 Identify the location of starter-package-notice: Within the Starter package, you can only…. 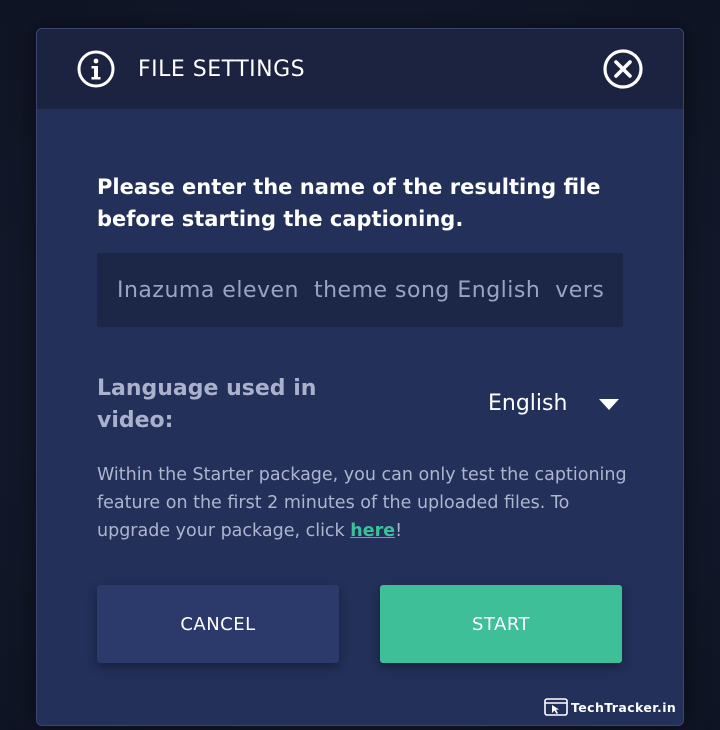
(367, 503).